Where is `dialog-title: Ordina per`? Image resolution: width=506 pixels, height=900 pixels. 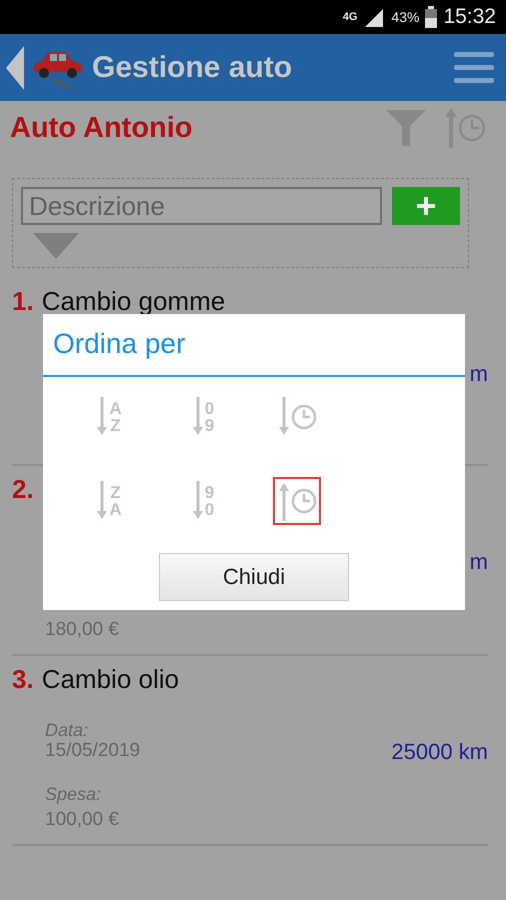 dialog-title: Ordina per is located at coordinates (254, 345).